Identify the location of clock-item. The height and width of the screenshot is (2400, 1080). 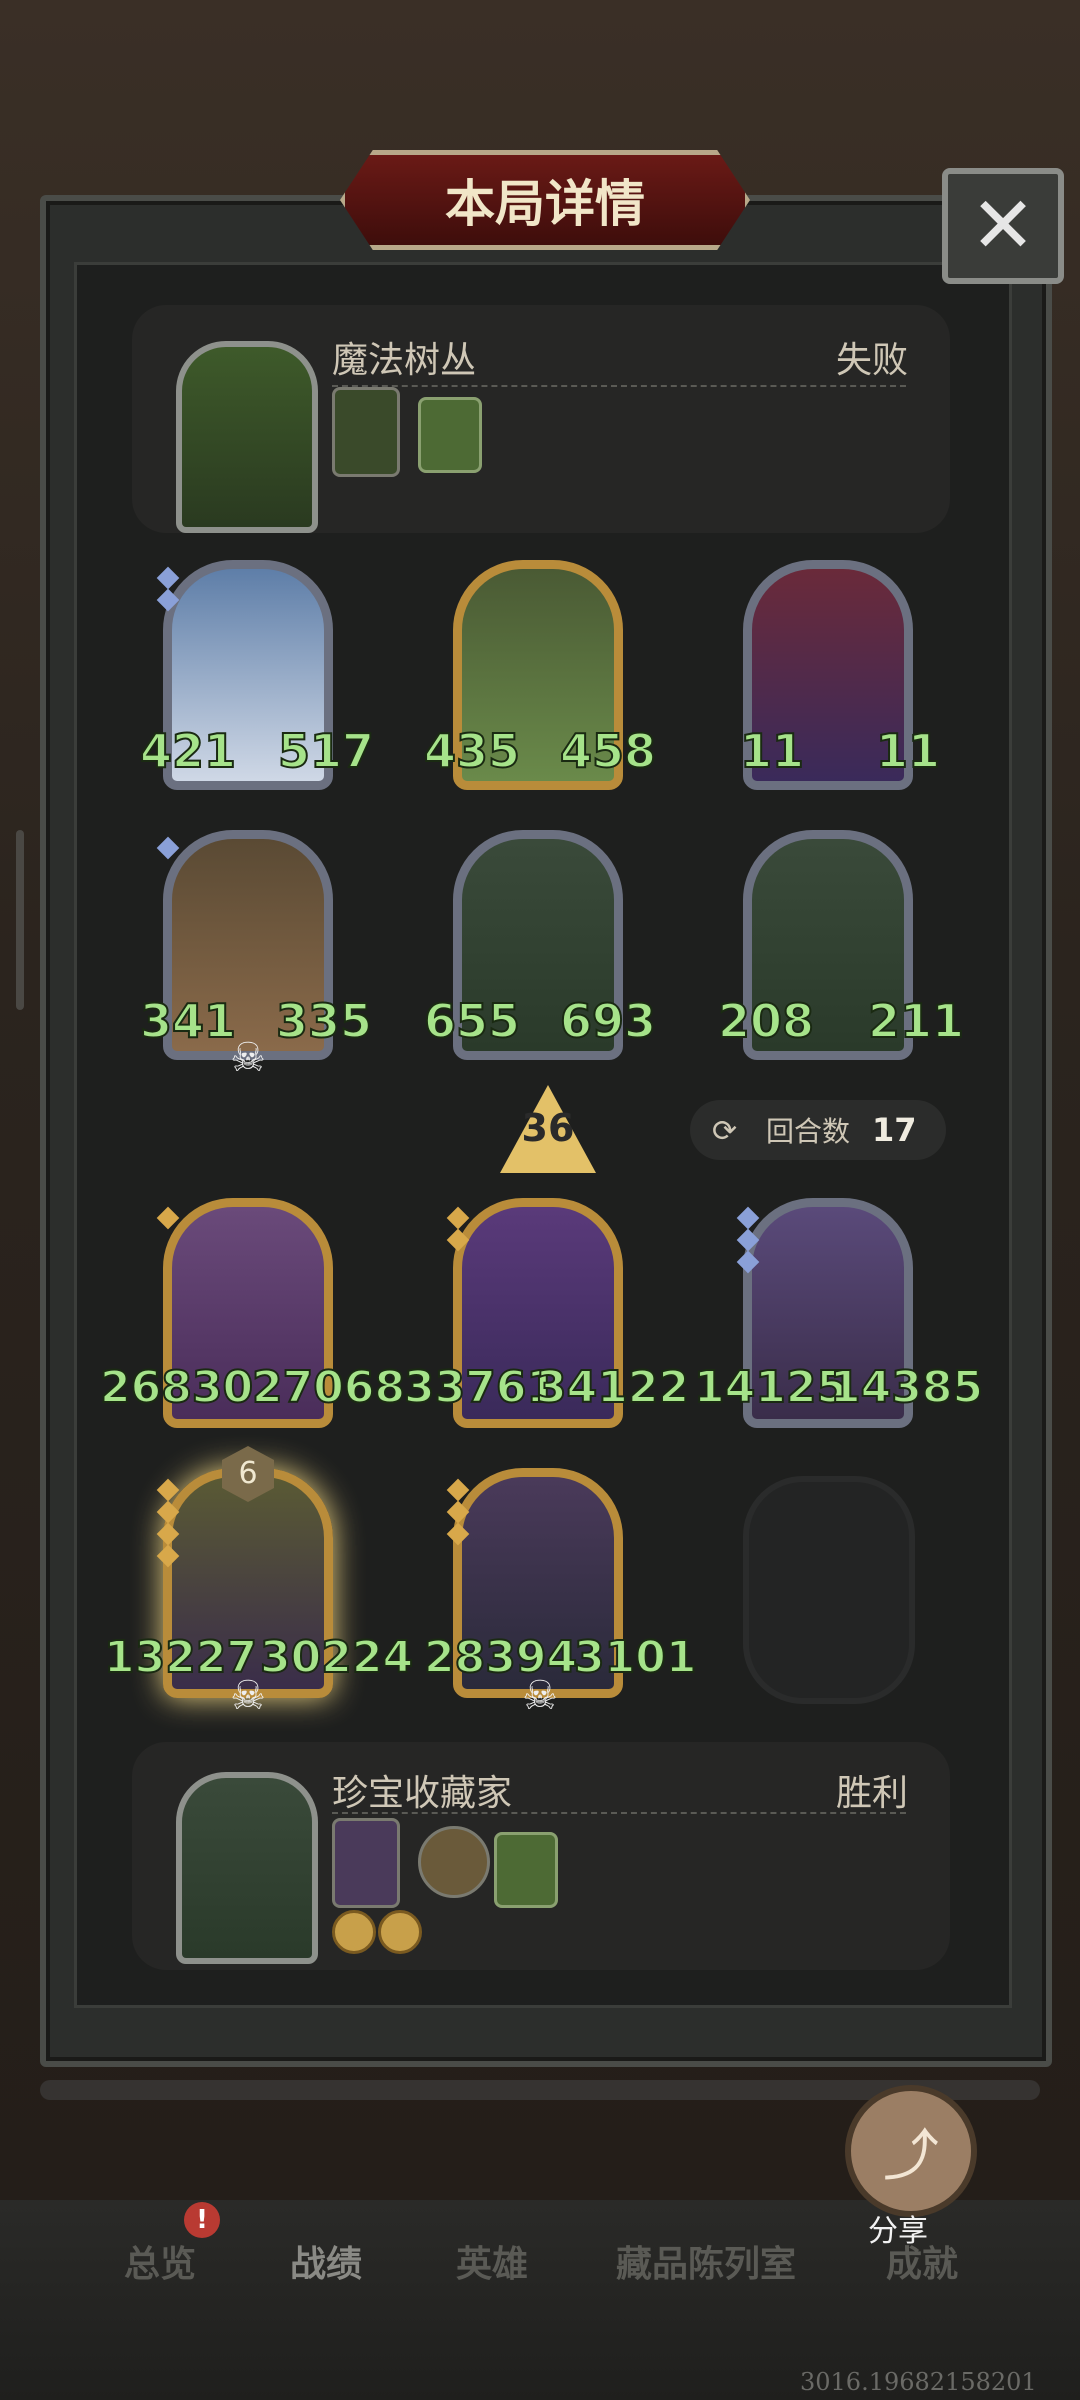
(454, 1862).